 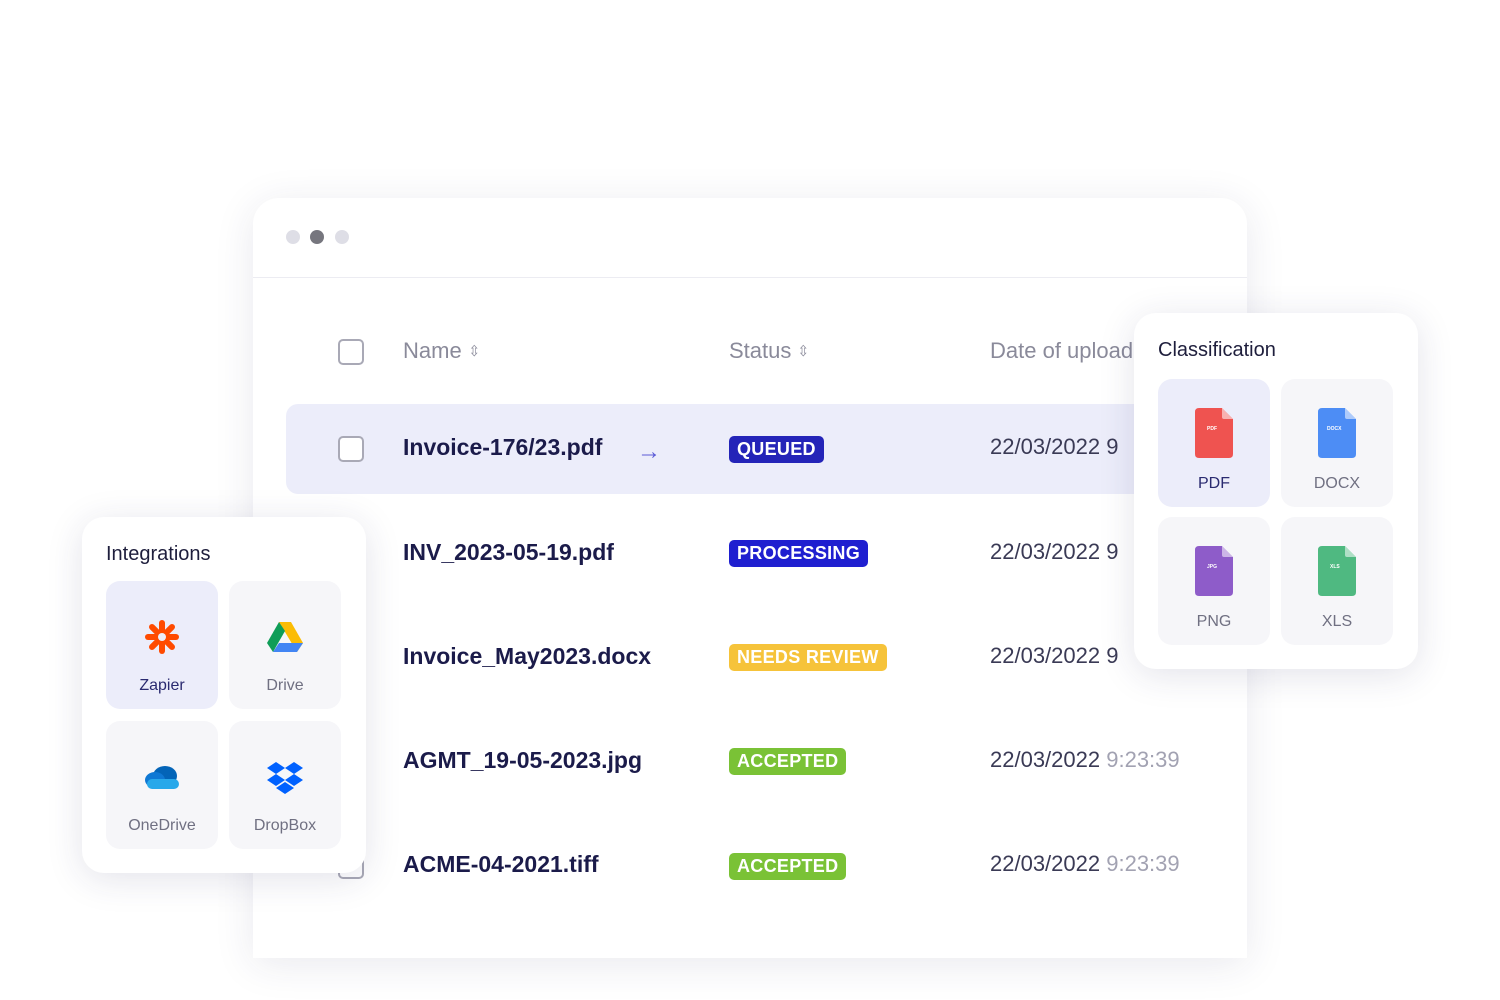 I want to click on status-badge: PROCESSING, so click(x=799, y=553).